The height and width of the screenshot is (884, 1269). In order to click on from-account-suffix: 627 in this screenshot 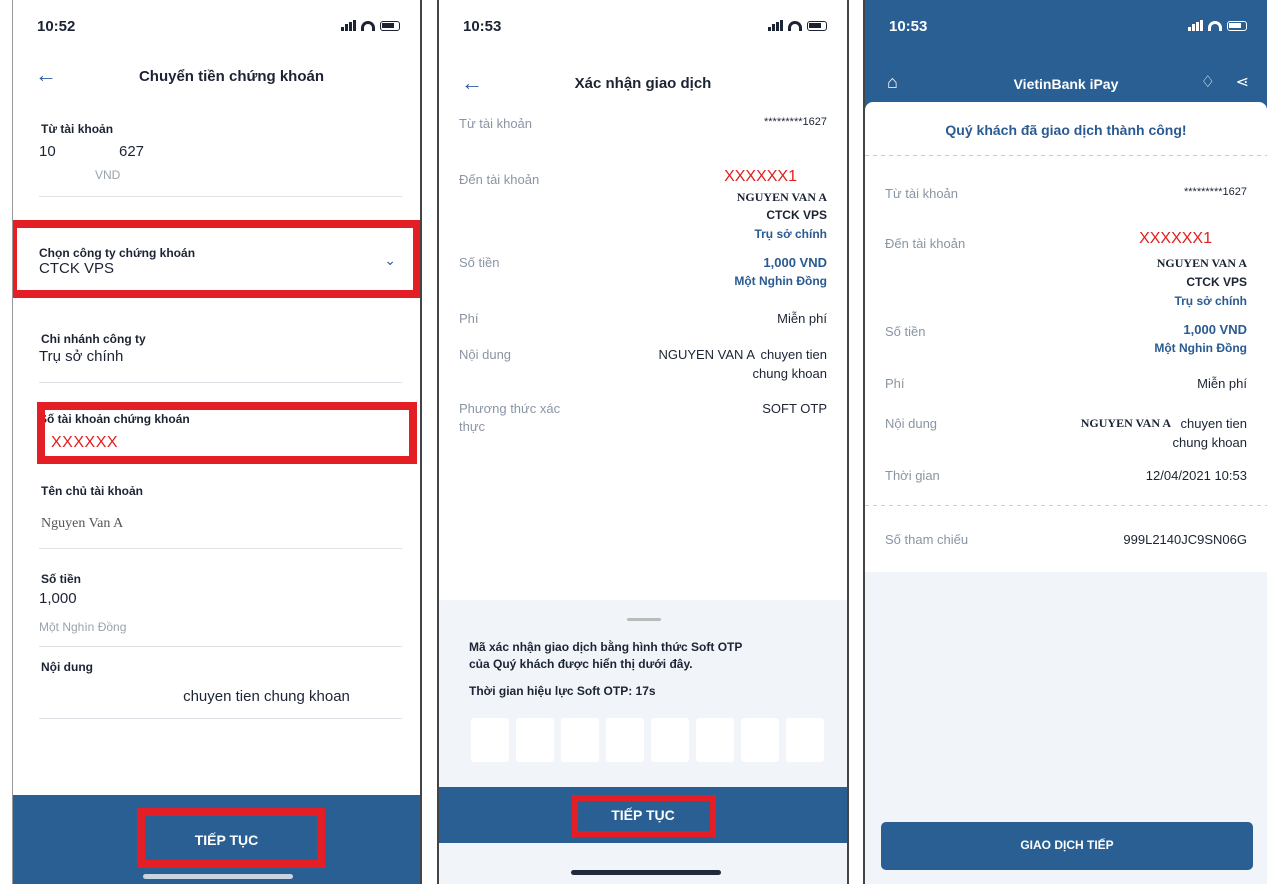, I will do `click(132, 151)`.